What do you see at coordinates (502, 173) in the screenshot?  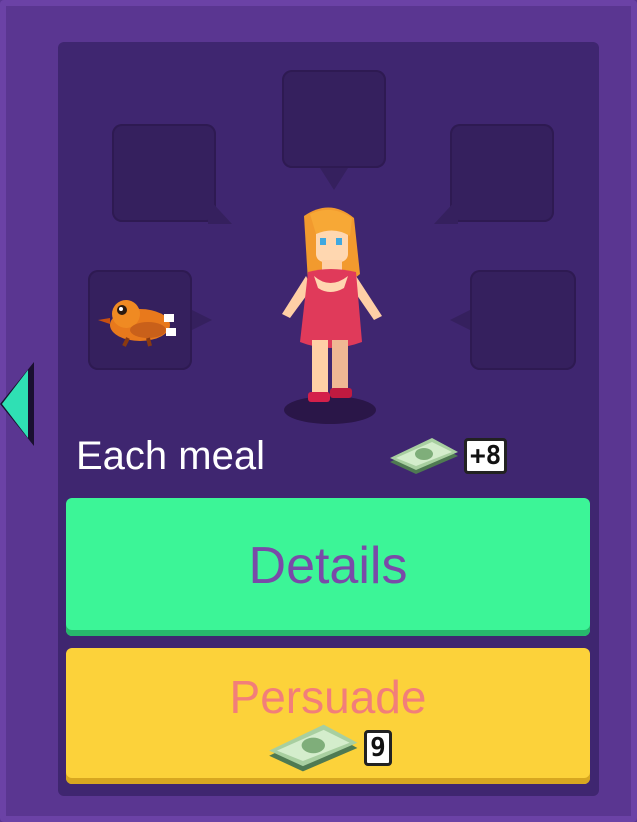 I see `thought-slot-top-right` at bounding box center [502, 173].